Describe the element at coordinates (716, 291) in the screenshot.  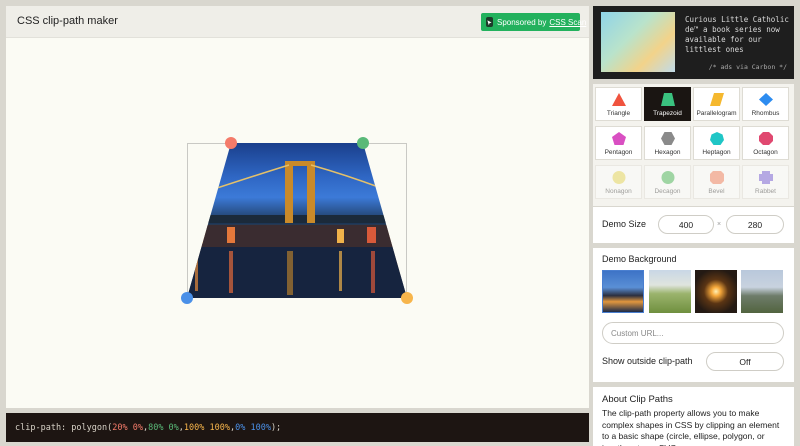
I see `background-thumb-sparkler` at that location.